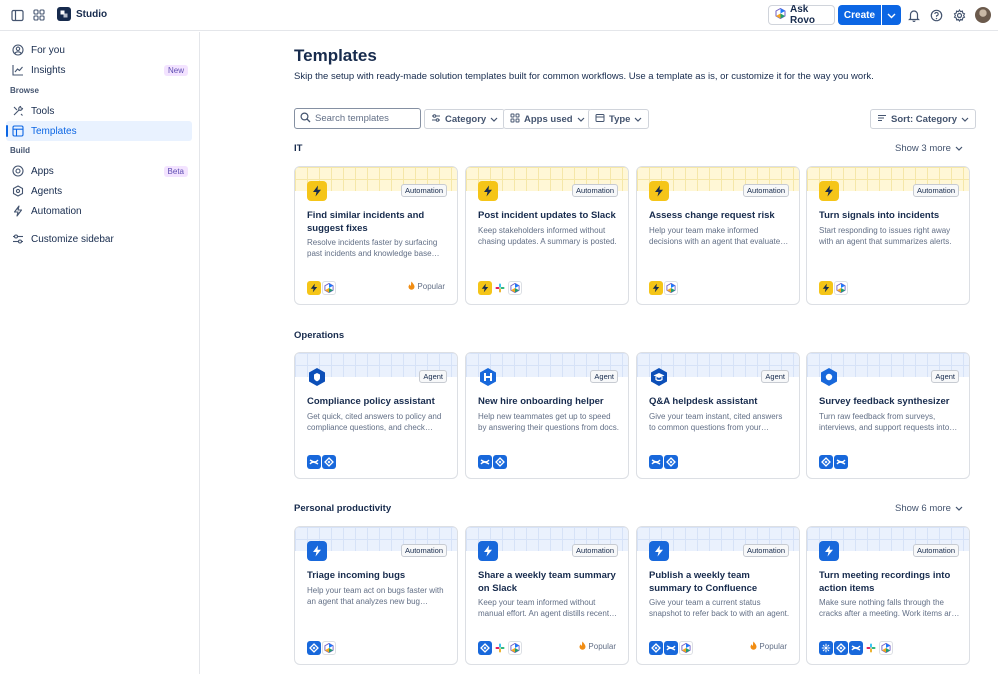 The image size is (998, 674). I want to click on search-input, so click(365, 118).